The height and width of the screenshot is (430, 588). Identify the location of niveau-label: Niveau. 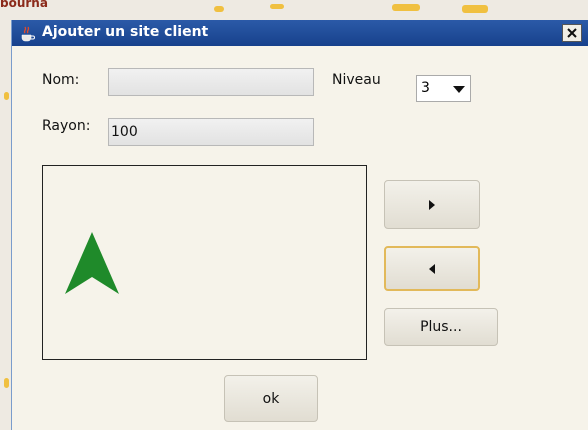
(356, 80).